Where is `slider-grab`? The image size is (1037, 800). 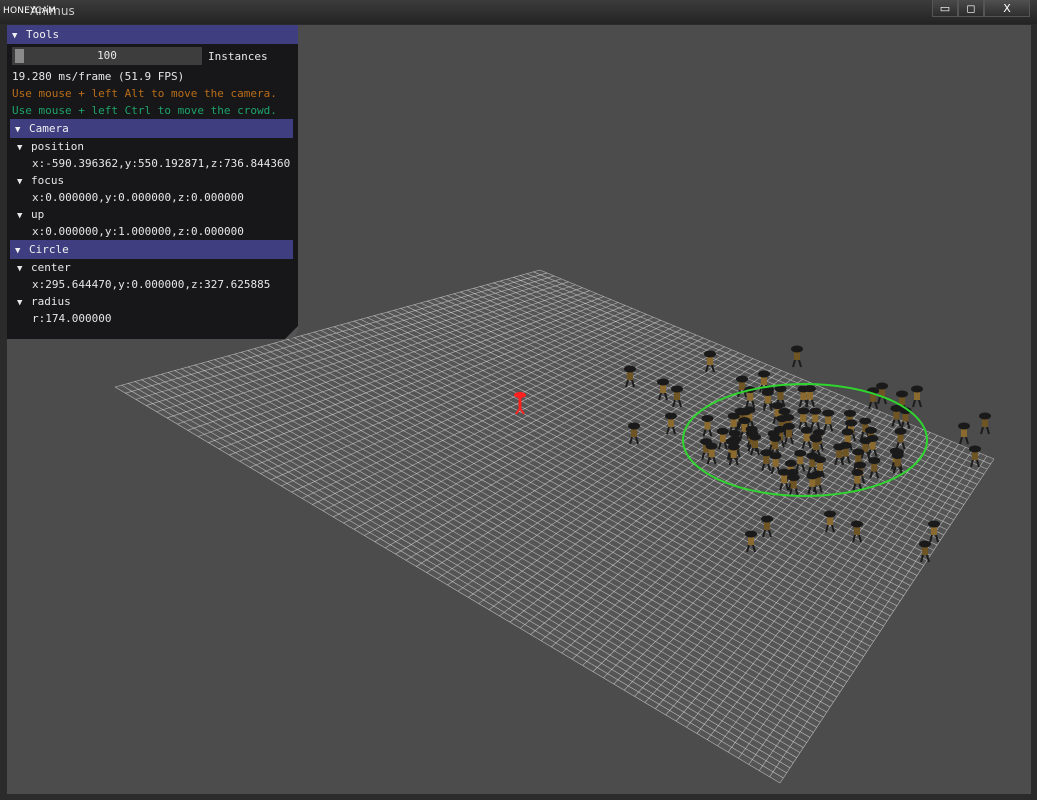
slider-grab is located at coordinates (19, 56).